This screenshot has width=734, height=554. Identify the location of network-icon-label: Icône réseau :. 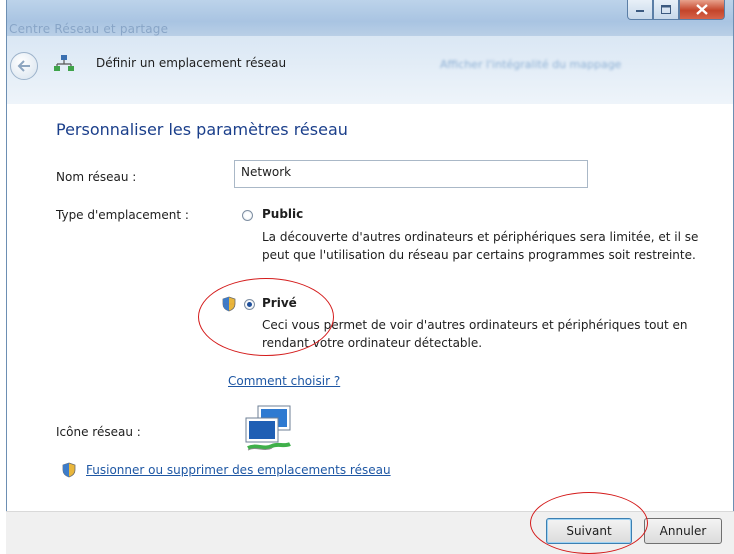
(98, 432).